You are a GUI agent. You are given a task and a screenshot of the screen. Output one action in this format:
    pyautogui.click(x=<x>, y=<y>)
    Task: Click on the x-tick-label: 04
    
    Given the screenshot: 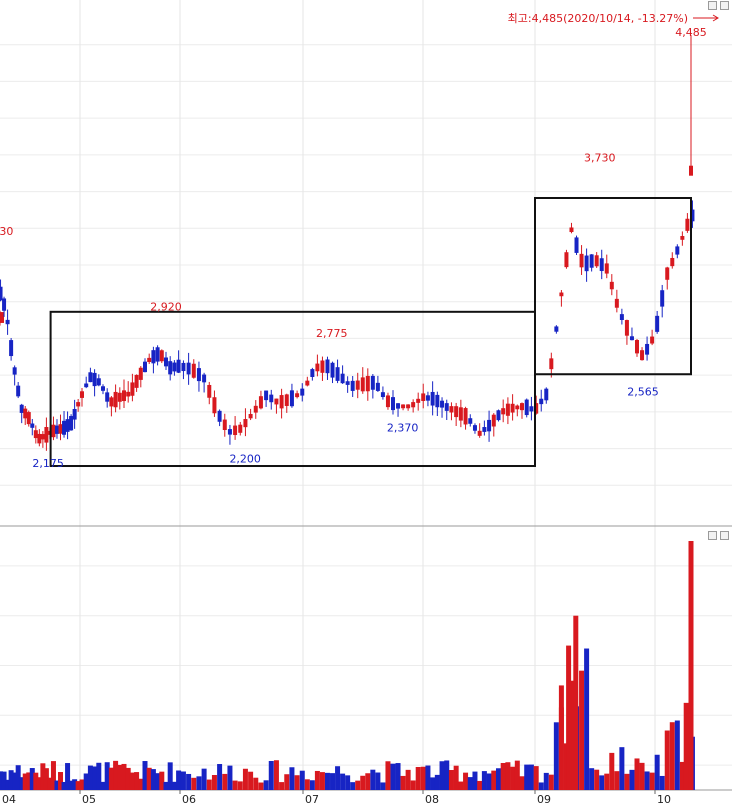 What is the action you would take?
    pyautogui.click(x=9, y=799)
    